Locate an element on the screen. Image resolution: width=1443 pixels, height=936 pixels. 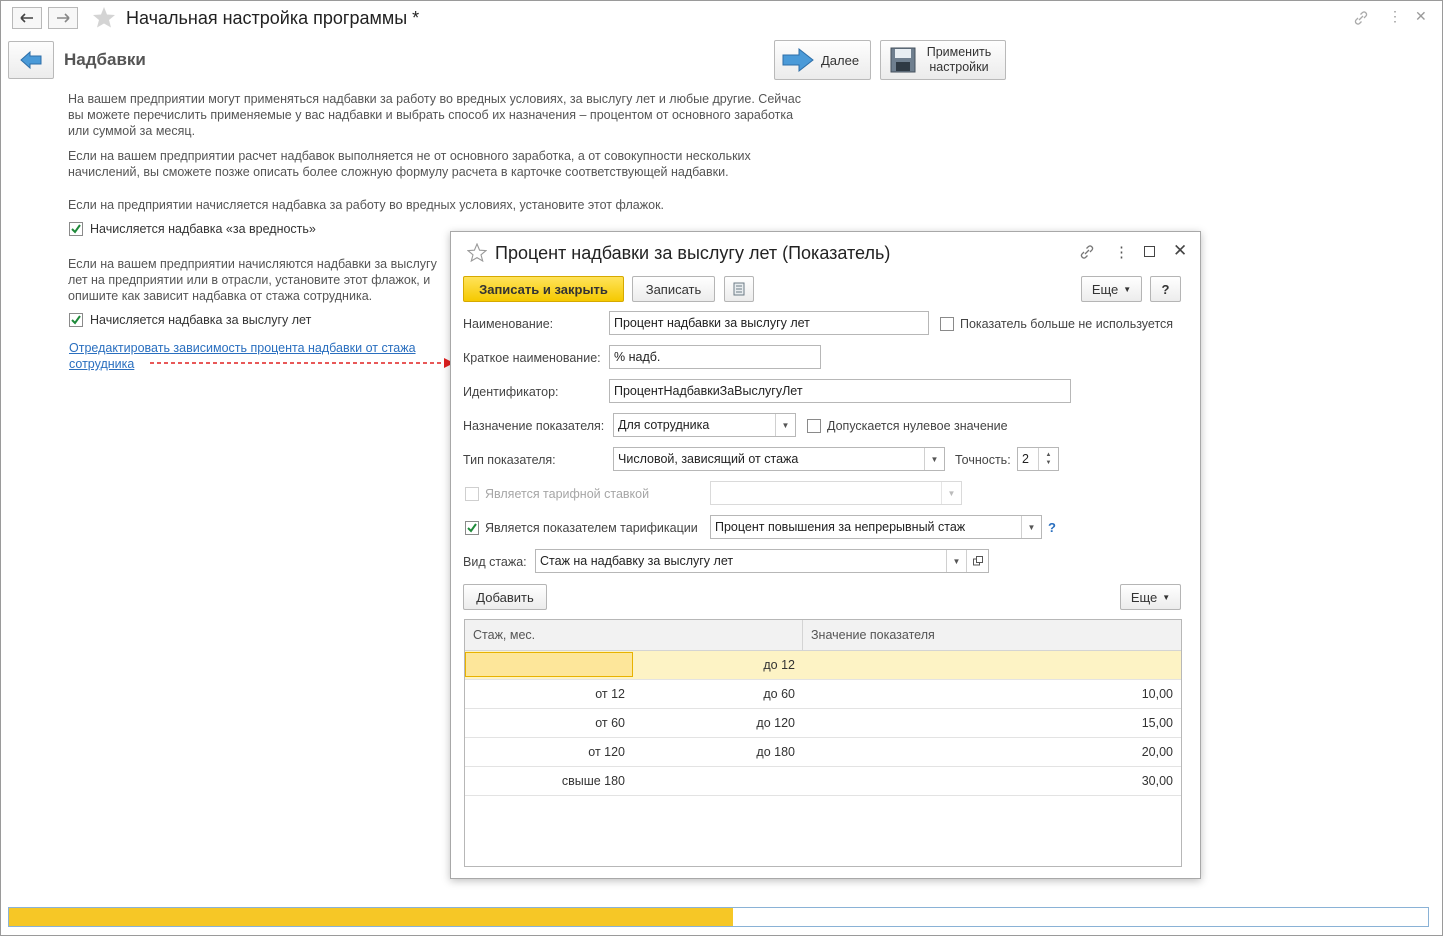
cell-value is located at coordinates (992, 665).